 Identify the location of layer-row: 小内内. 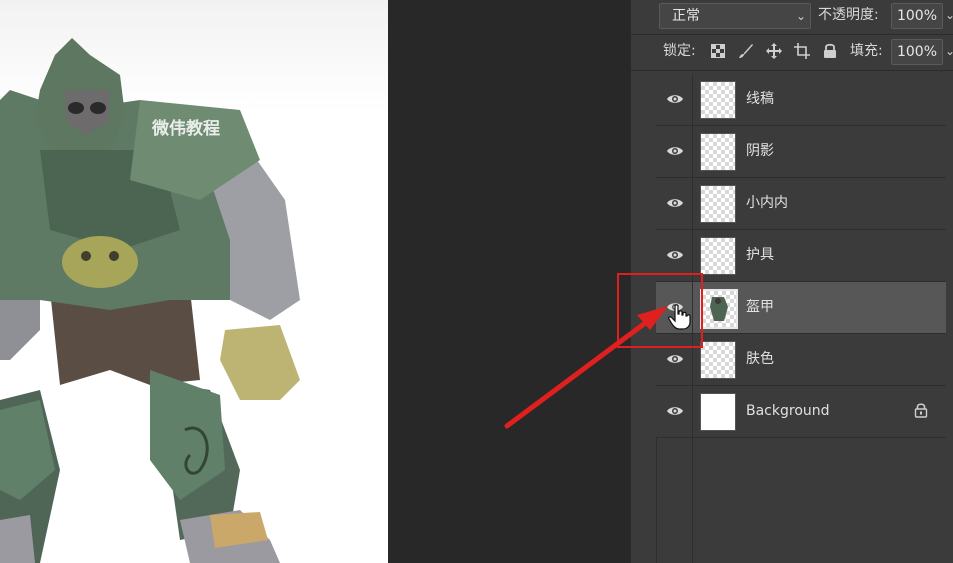
(801, 204).